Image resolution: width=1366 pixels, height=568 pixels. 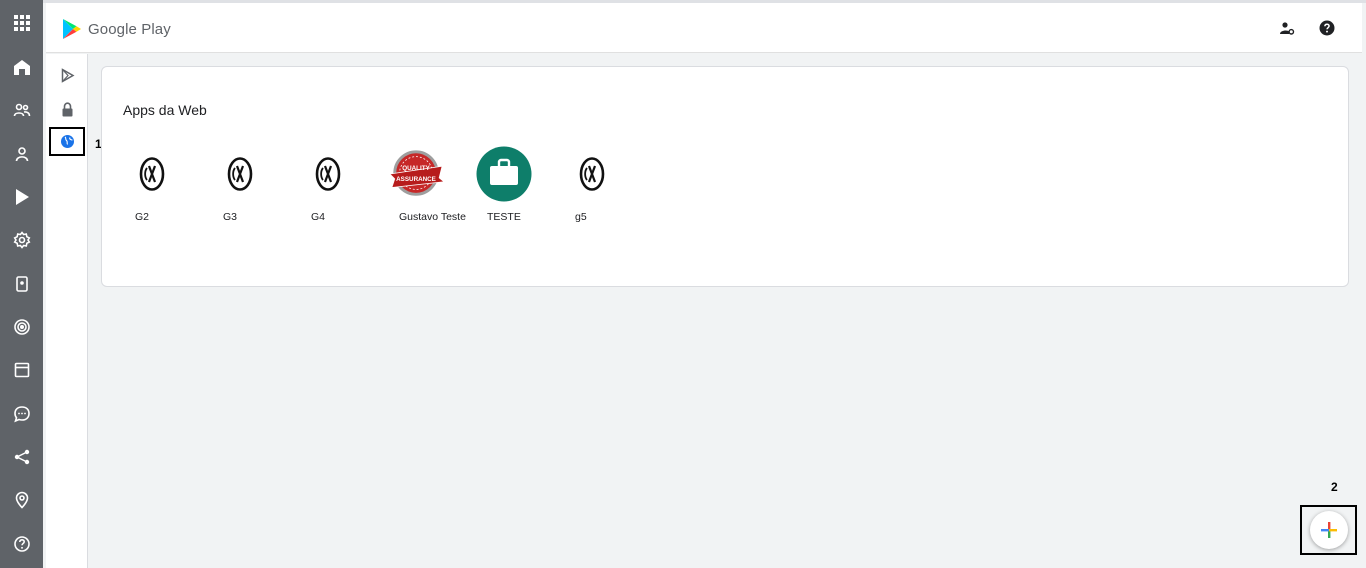 What do you see at coordinates (416, 174) in the screenshot?
I see `quality-assurance-badge-icon: QUALITY ASSURANCE` at bounding box center [416, 174].